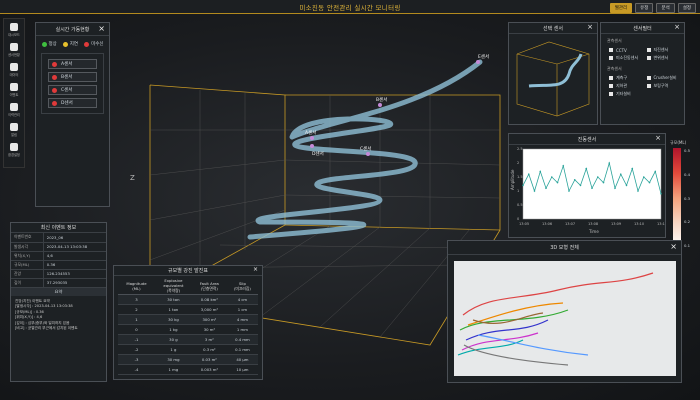  What do you see at coordinates (628, 86) in the screenshot?
I see `filter-checkbox: 지하관` at bounding box center [628, 86].